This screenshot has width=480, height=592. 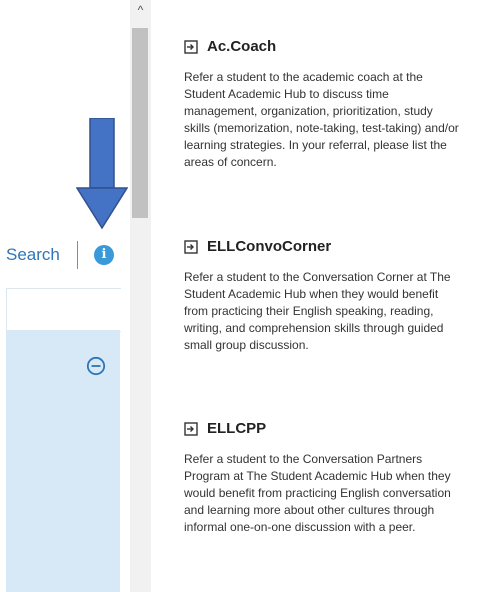 What do you see at coordinates (242, 46) in the screenshot?
I see `item-title-text: Ac.Coach` at bounding box center [242, 46].